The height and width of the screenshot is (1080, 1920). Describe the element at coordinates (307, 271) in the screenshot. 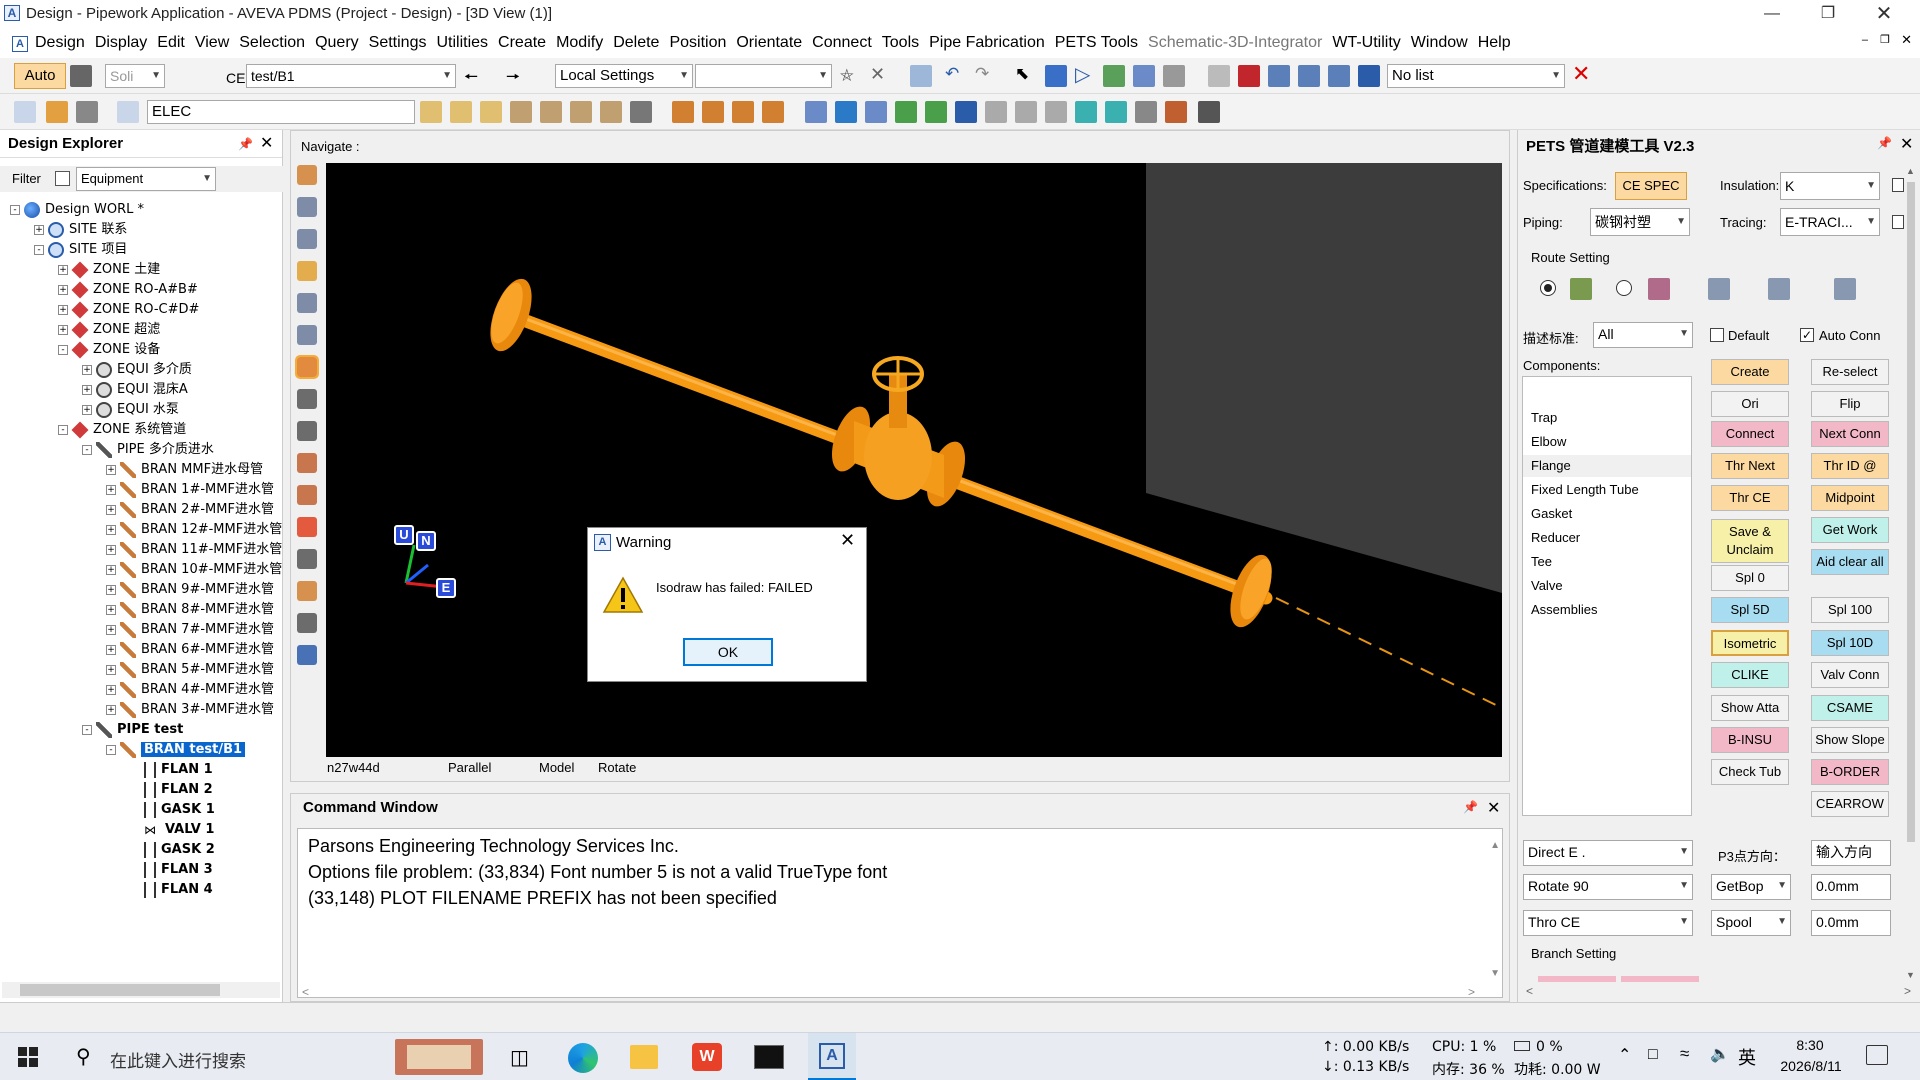

I see `sphere-view-icon` at that location.